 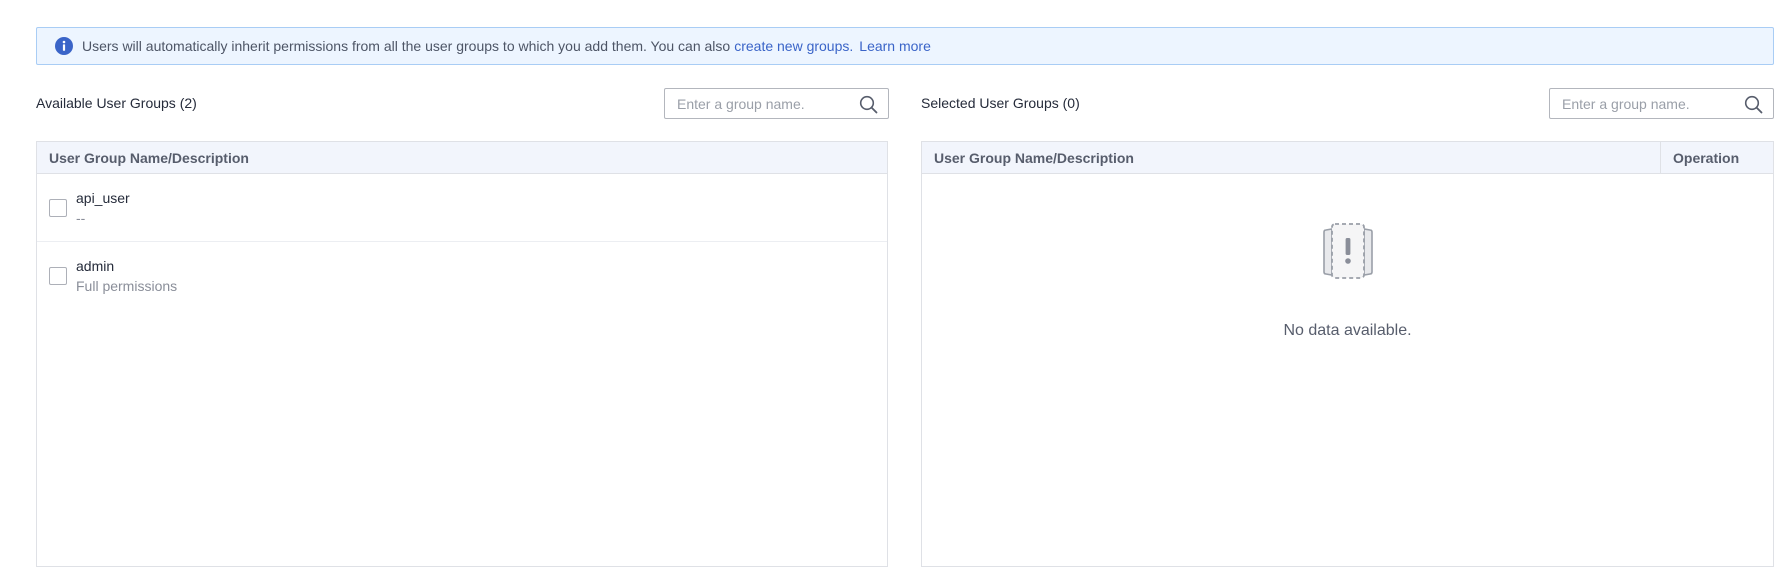 What do you see at coordinates (793, 46) in the screenshot?
I see `create-new-groups-link: create new groups.` at bounding box center [793, 46].